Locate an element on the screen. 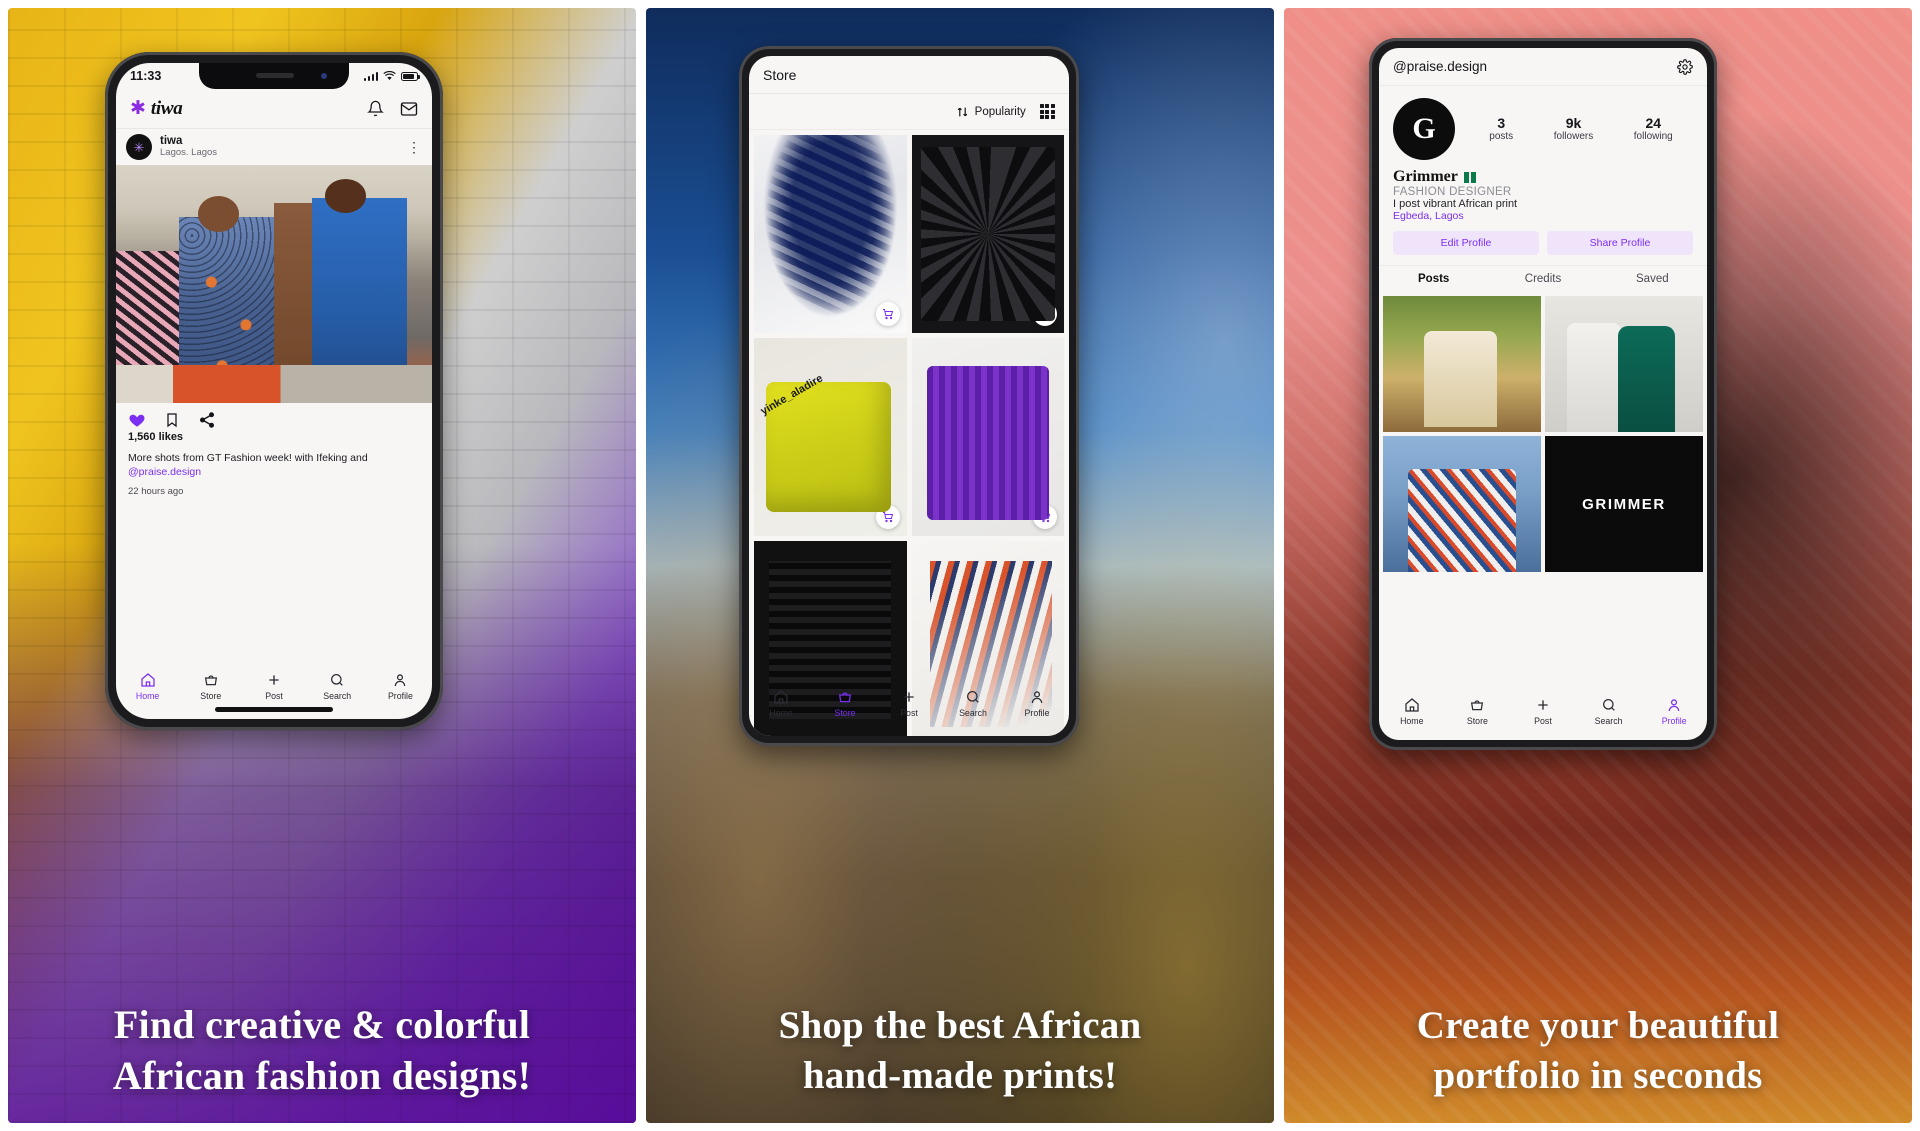 This screenshot has height=1131, width=1920. signal-icon is located at coordinates (370, 76).